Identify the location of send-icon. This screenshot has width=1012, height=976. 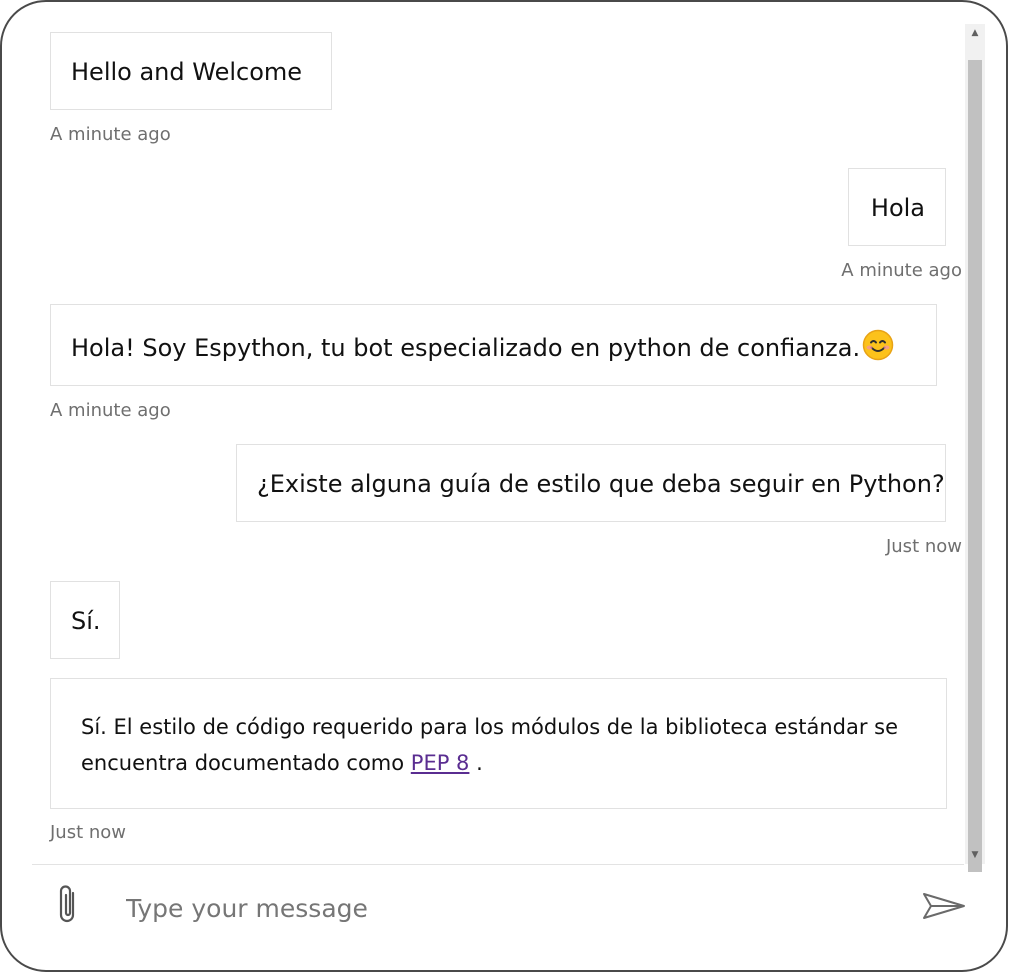
(944, 908).